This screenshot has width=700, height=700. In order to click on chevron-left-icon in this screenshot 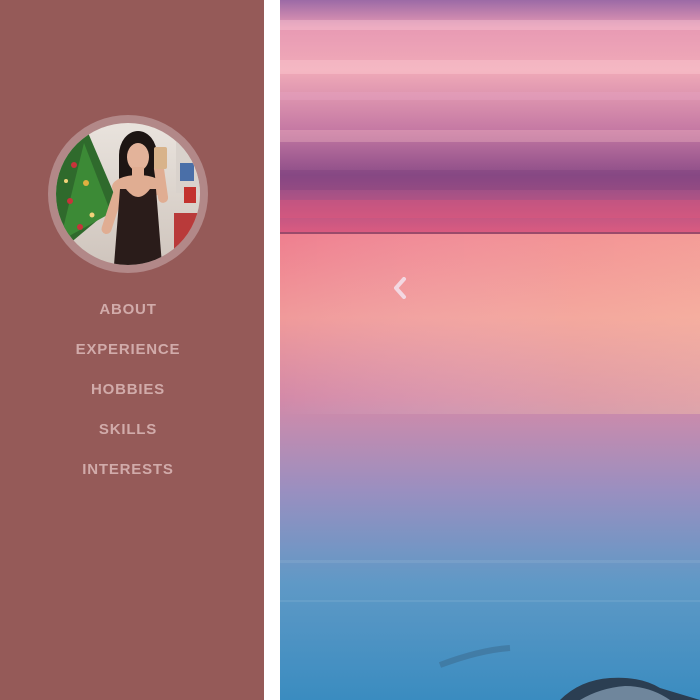, I will do `click(400, 288)`.